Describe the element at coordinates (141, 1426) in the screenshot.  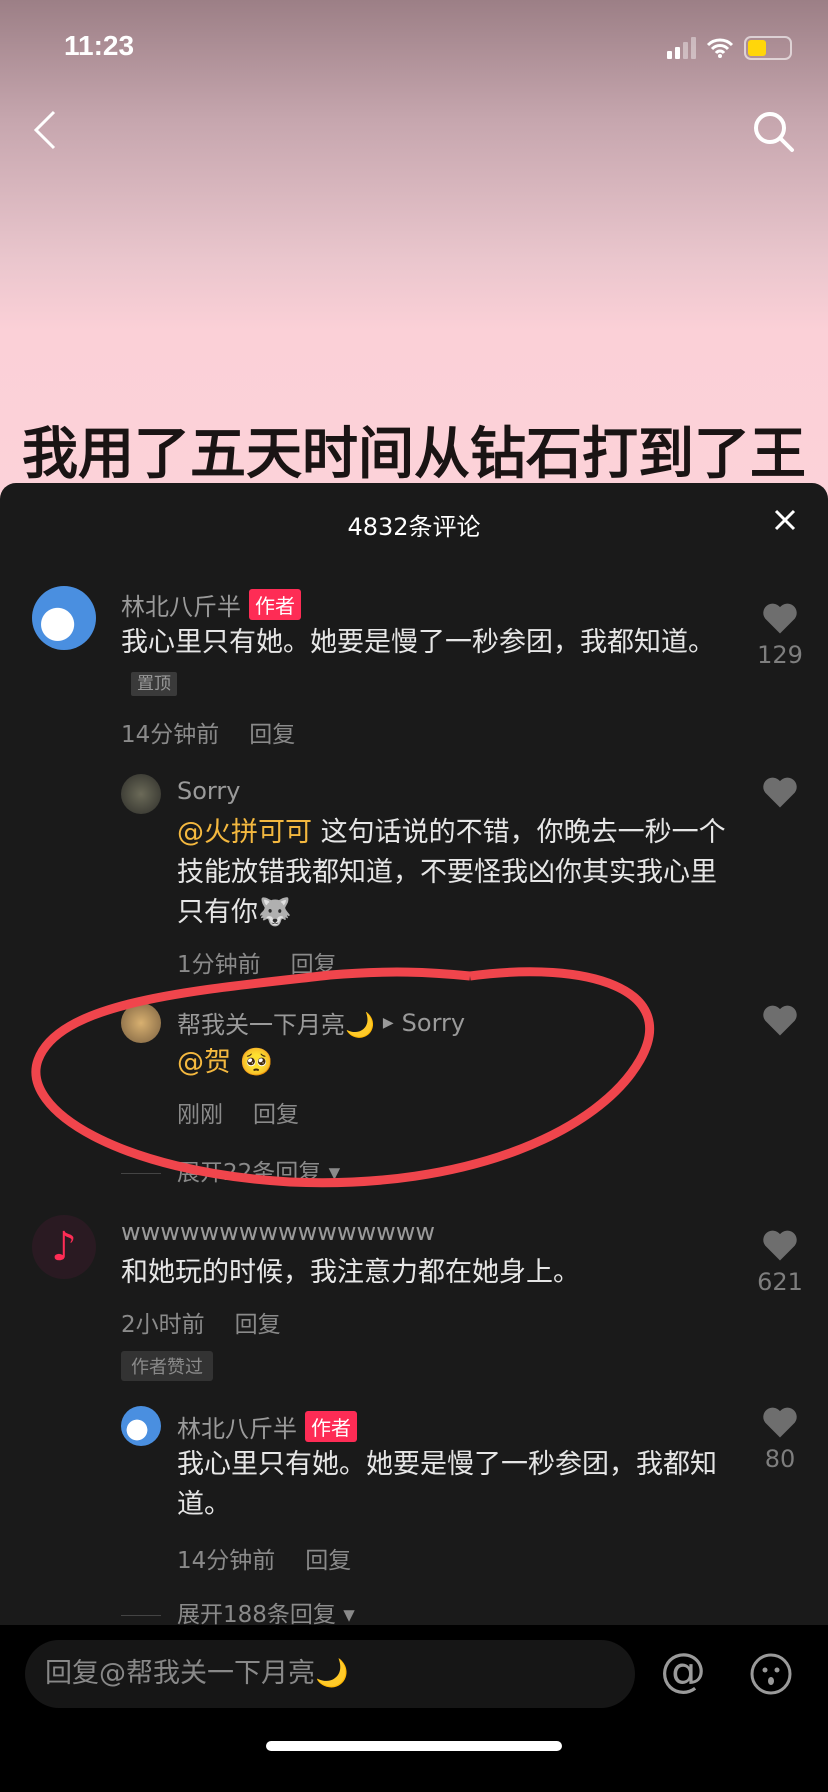
I see `avatar` at that location.